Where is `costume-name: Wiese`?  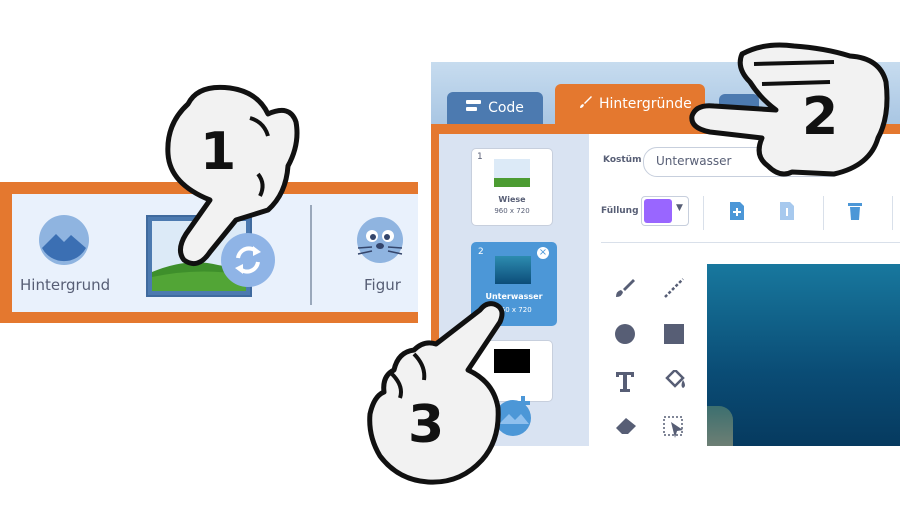
costume-name: Wiese is located at coordinates (512, 199).